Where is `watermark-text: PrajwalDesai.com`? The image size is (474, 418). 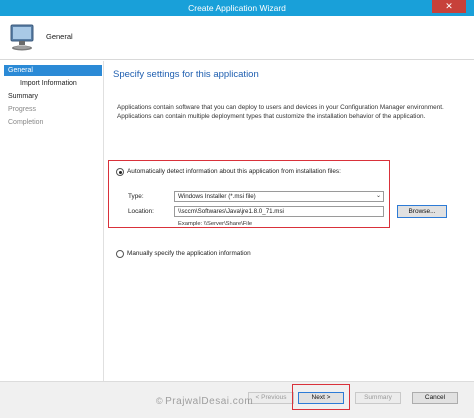
watermark-text: PrajwalDesai.com is located at coordinates (209, 401).